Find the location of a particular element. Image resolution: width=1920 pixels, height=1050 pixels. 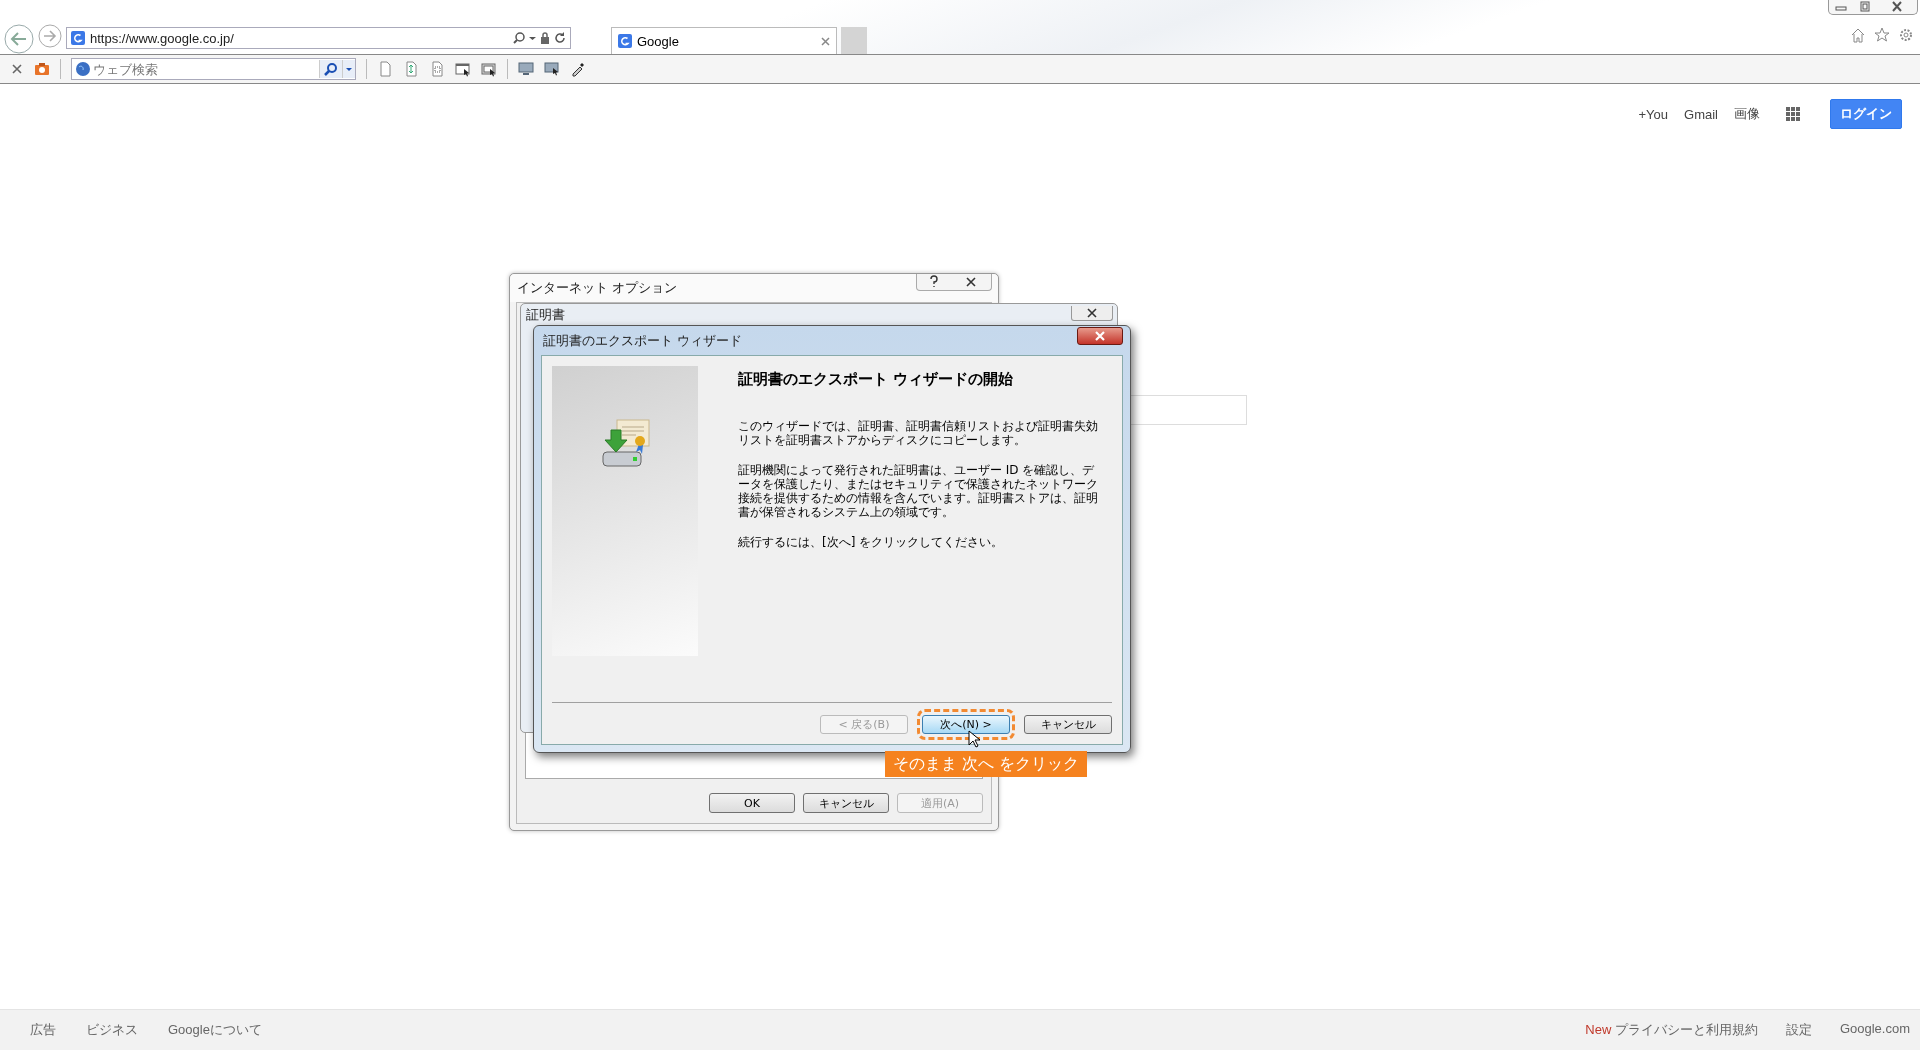

window-title: 証明書 is located at coordinates (545, 315).